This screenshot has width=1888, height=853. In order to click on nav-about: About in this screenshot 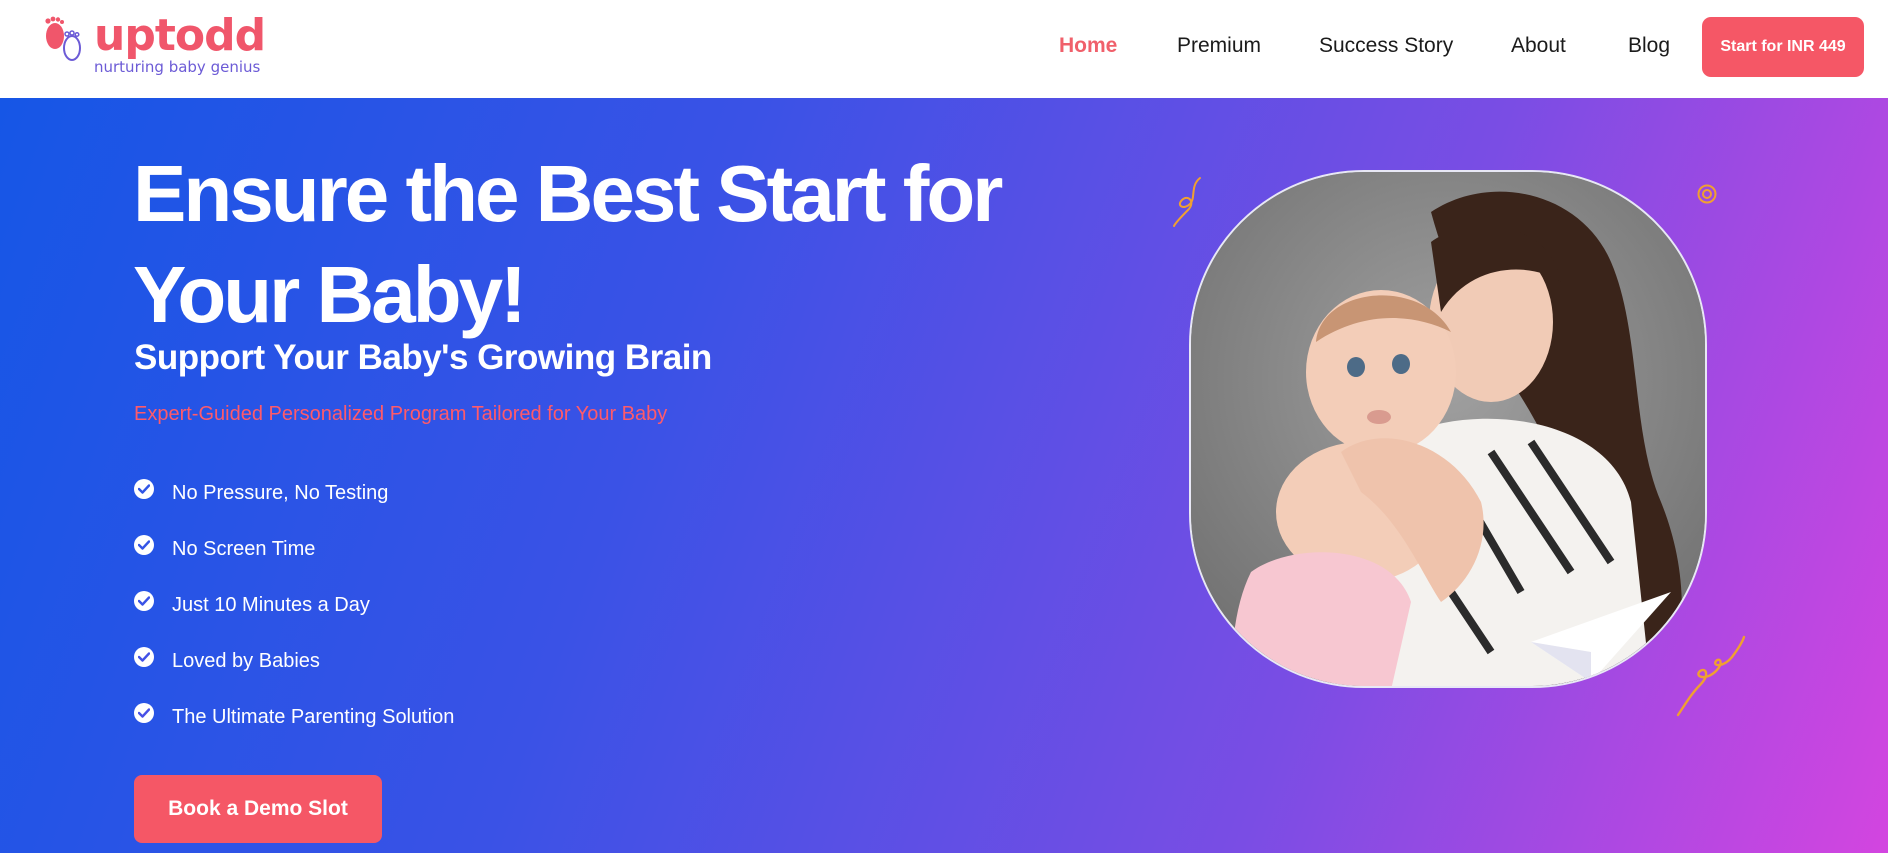, I will do `click(1538, 46)`.